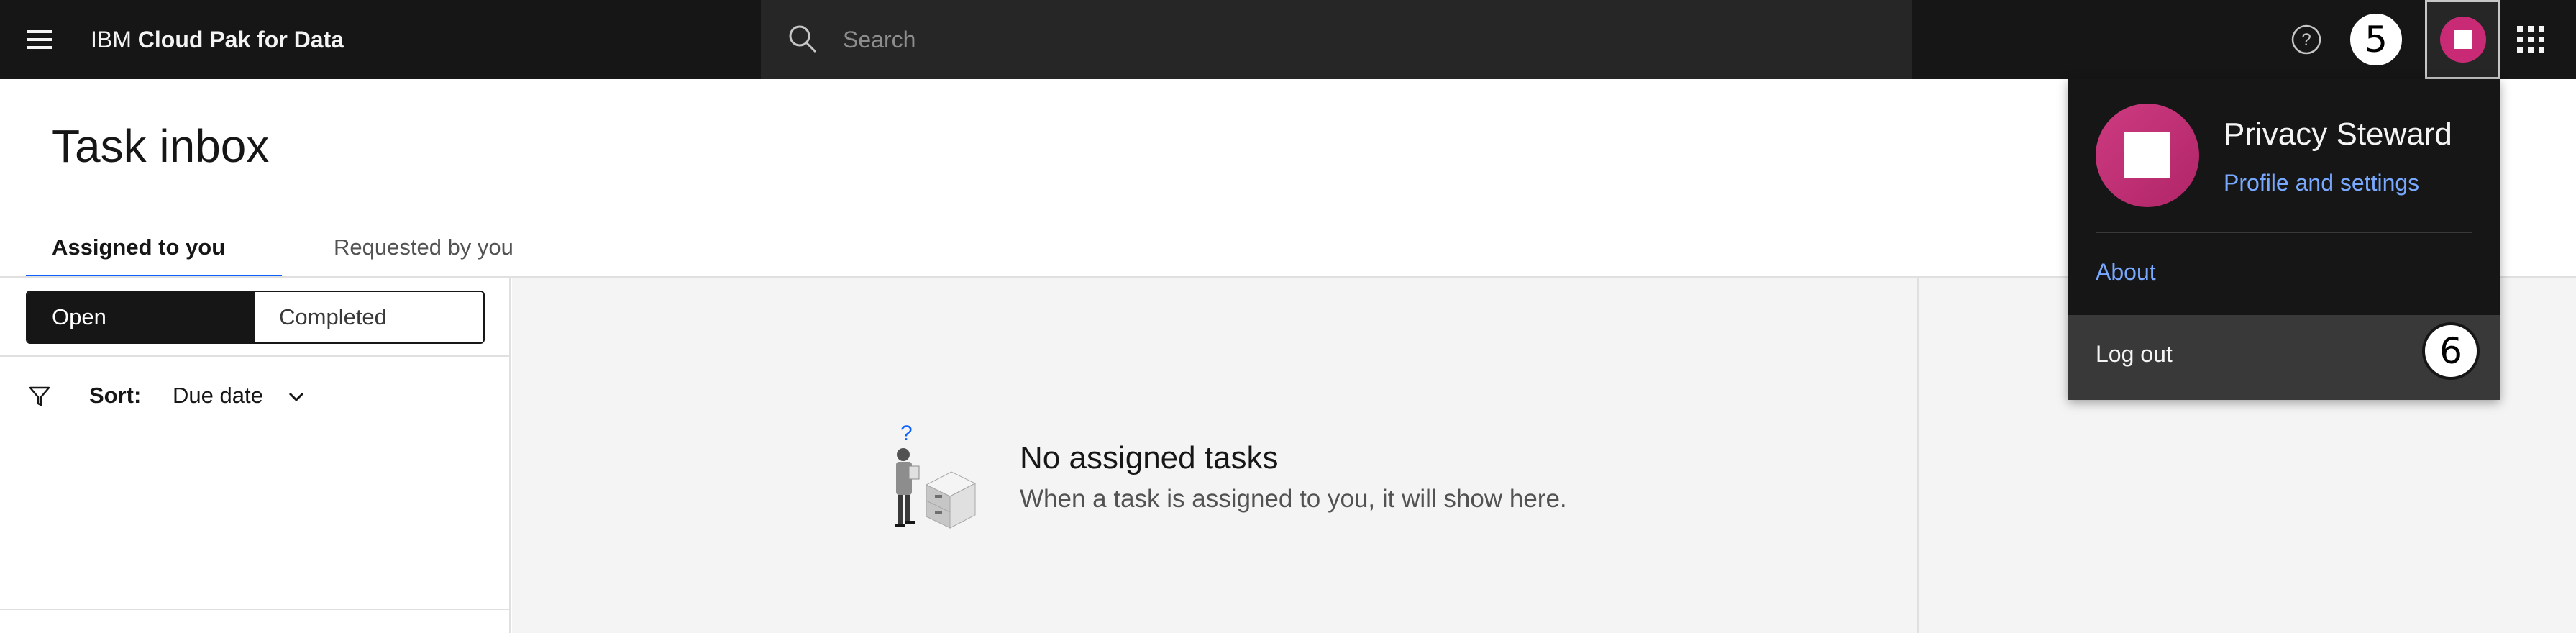 The height and width of the screenshot is (633, 2576). Describe the element at coordinates (218, 396) in the screenshot. I see `sort-dropdown: Due date` at that location.